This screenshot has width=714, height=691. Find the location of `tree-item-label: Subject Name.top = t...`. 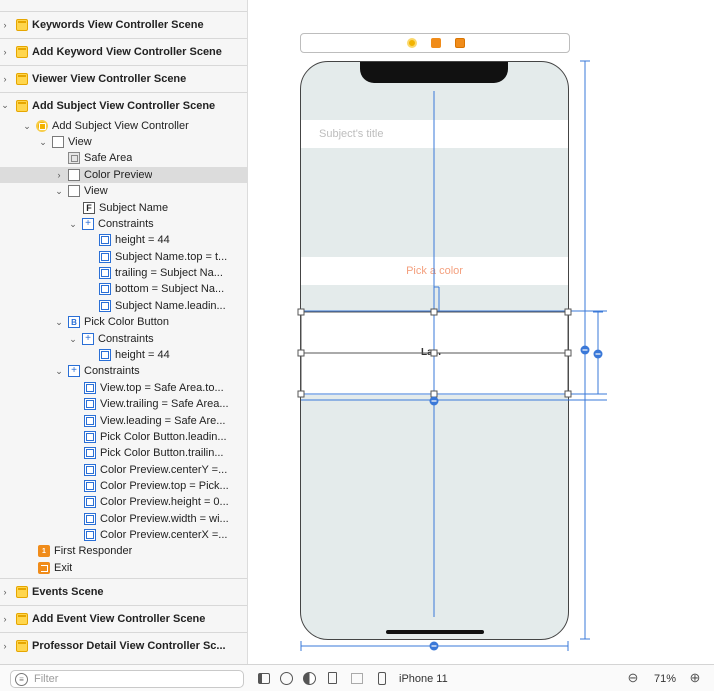

tree-item-label: Subject Name.top = t... is located at coordinates (171, 257).